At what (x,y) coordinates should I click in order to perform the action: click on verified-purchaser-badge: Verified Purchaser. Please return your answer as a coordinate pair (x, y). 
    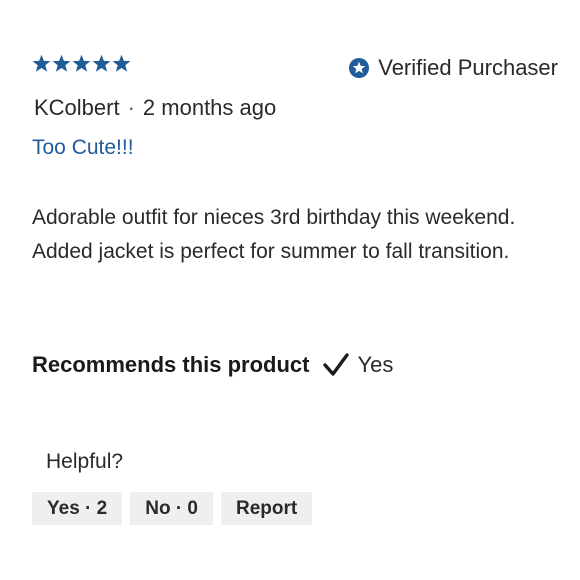
    Looking at the image, I should click on (453, 68).